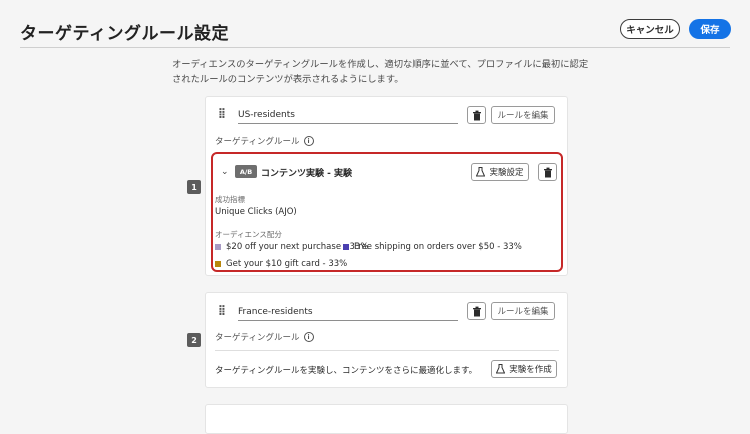  What do you see at coordinates (506, 173) in the screenshot?
I see `experiment-settings-label: 実験設定` at bounding box center [506, 173].